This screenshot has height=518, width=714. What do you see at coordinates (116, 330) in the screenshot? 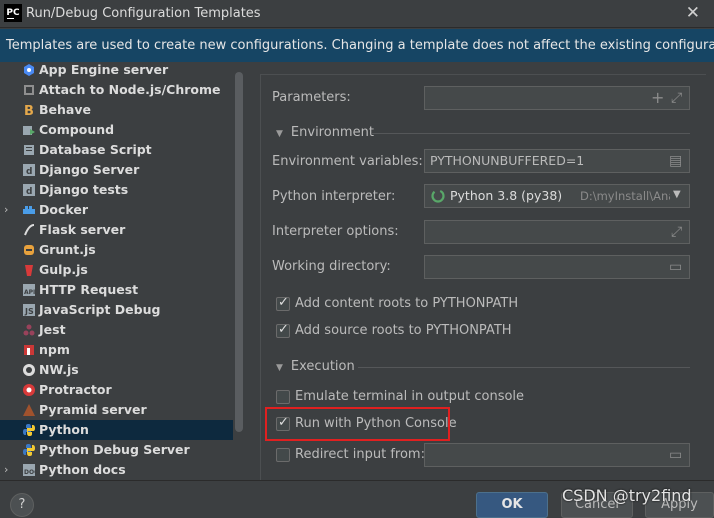
I see `tree-item-jest: Jest` at bounding box center [116, 330].